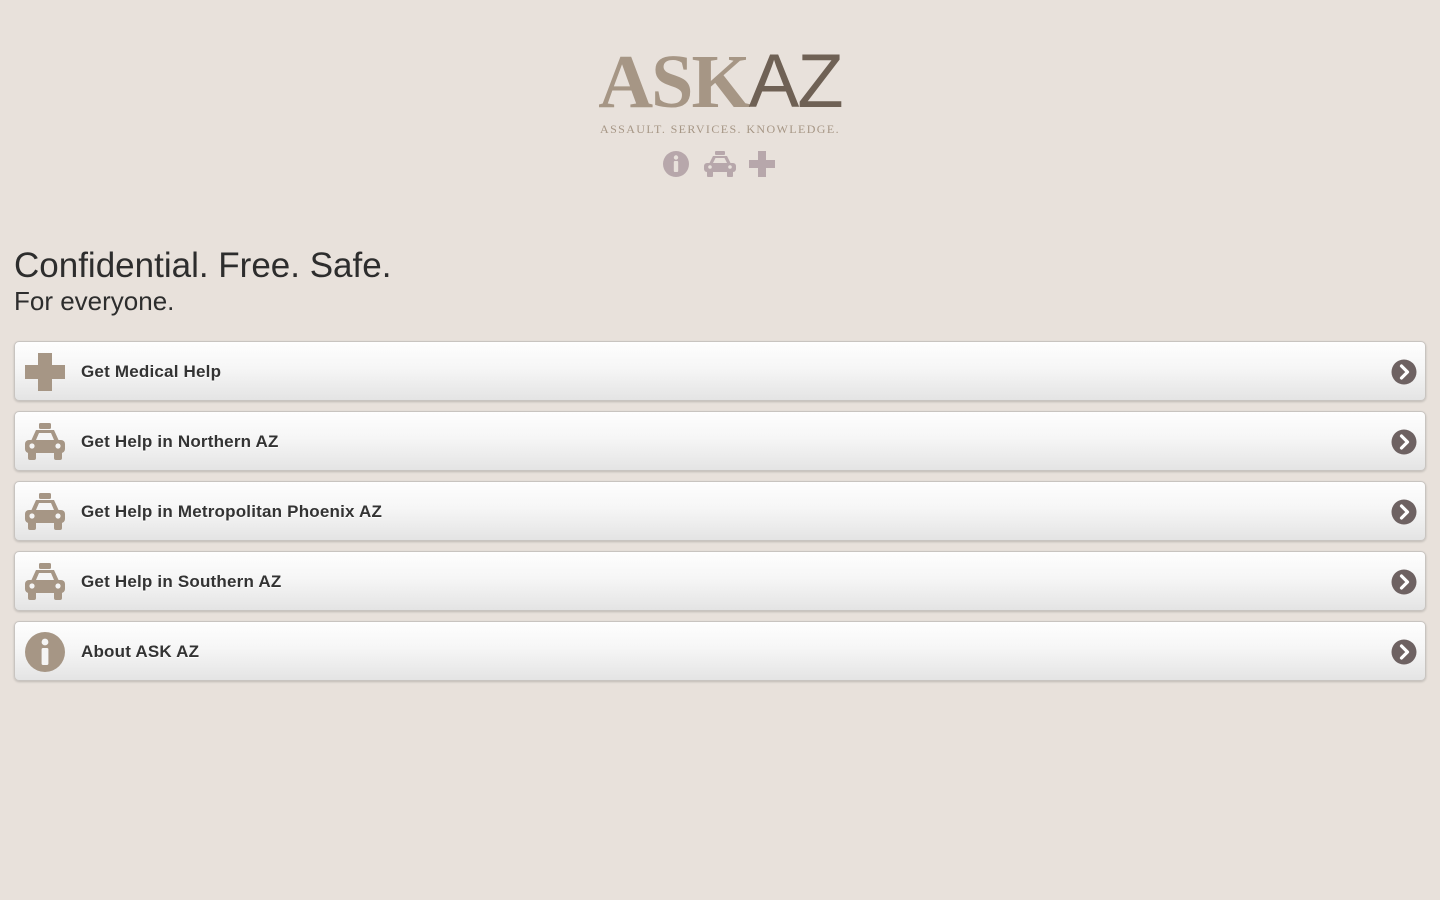  Describe the element at coordinates (94, 301) in the screenshot. I see `page-subheadline: For everyone.` at that location.